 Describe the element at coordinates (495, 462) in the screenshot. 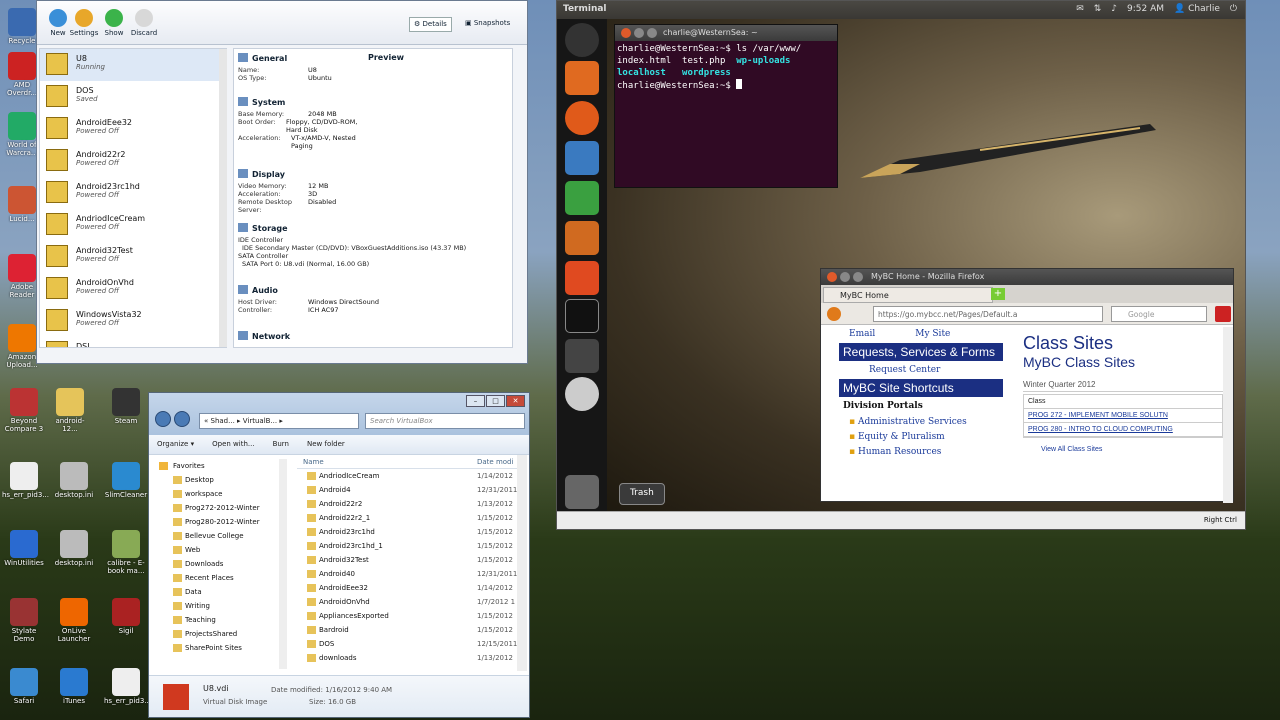

I see `column-date: Date modi` at that location.